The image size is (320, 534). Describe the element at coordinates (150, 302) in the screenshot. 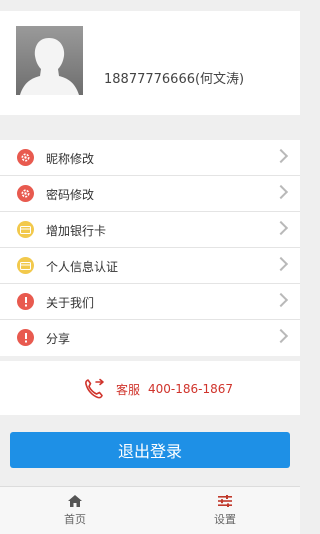

I see `menu-item-about-us: 关于我们` at that location.